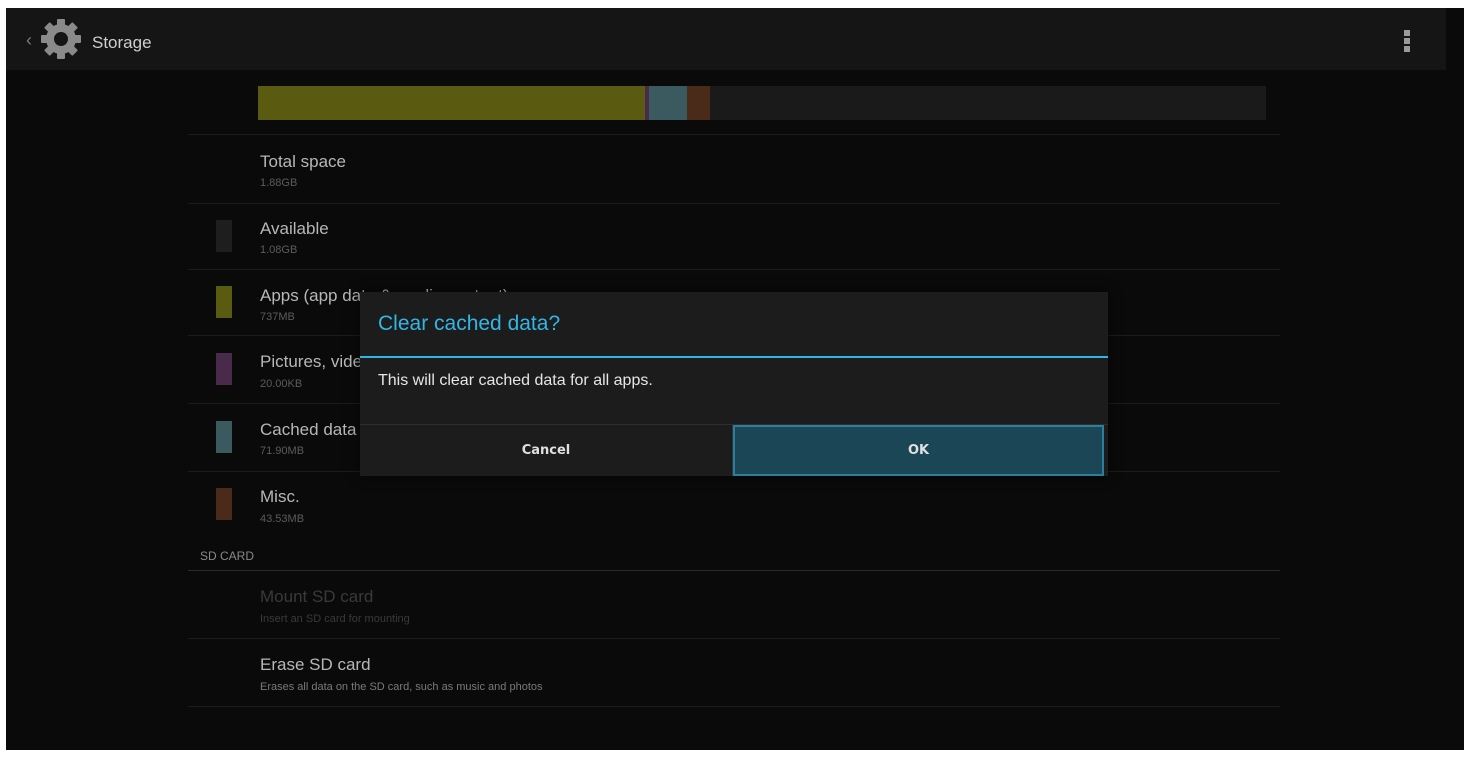 The height and width of the screenshot is (760, 1472). Describe the element at coordinates (224, 437) in the screenshot. I see `cached-swatch` at that location.